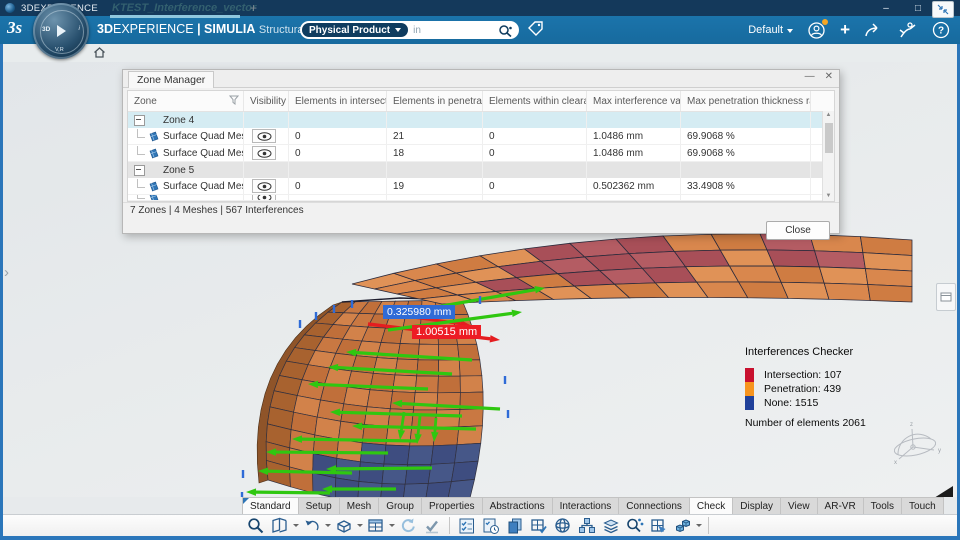 This screenshot has width=960, height=540. What do you see at coordinates (799, 506) in the screenshot?
I see `tab-view: View` at bounding box center [799, 506].